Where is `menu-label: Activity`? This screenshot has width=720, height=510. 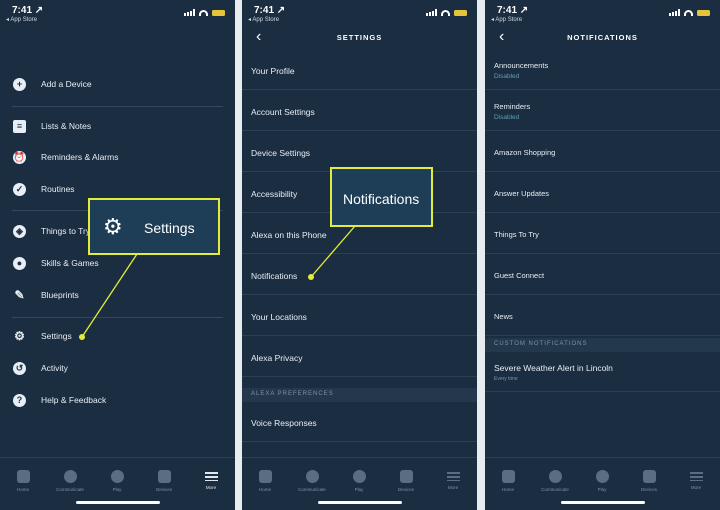 menu-label: Activity is located at coordinates (54, 368).